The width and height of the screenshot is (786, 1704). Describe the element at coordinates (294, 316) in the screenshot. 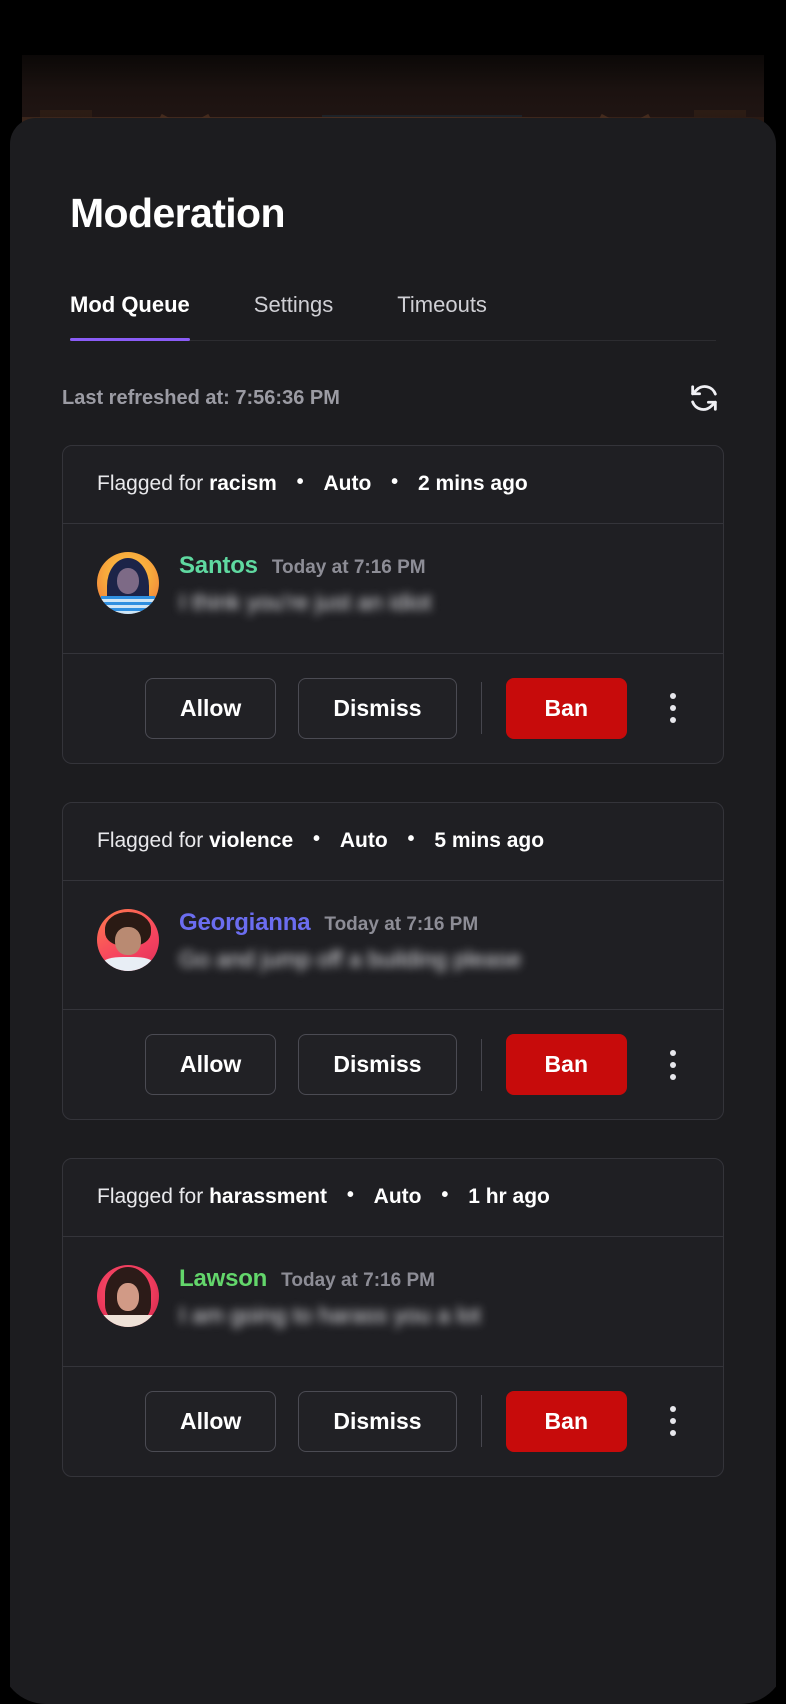

I see `tab-settings: Settings` at that location.